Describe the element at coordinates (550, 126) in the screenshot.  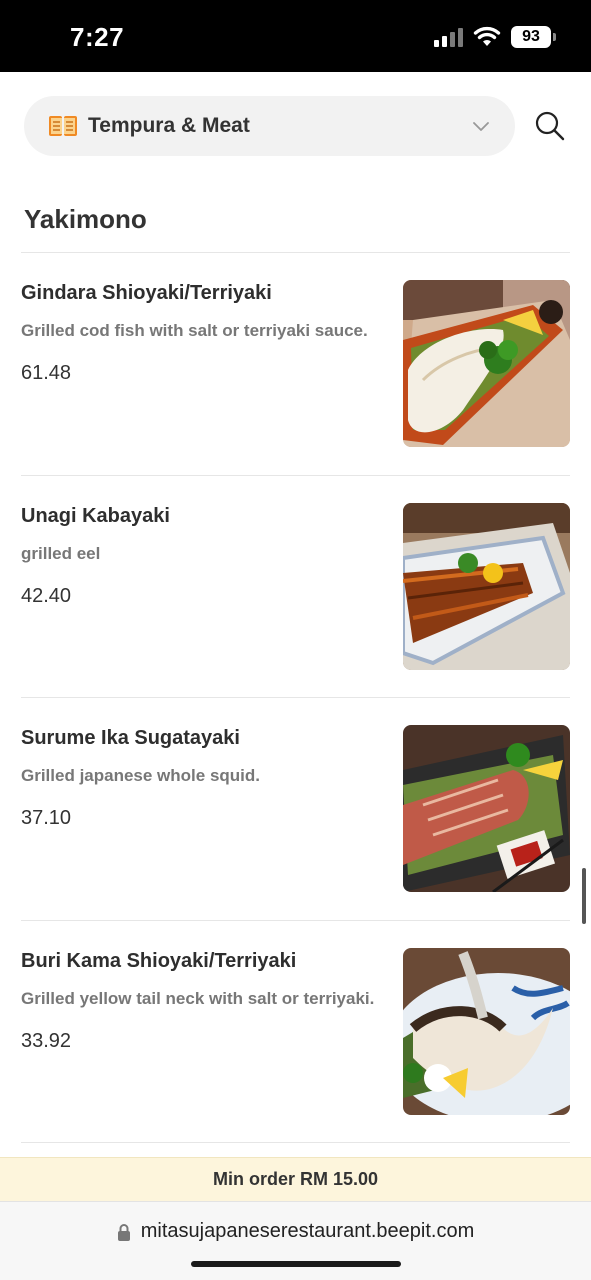
I see `search-icon` at that location.